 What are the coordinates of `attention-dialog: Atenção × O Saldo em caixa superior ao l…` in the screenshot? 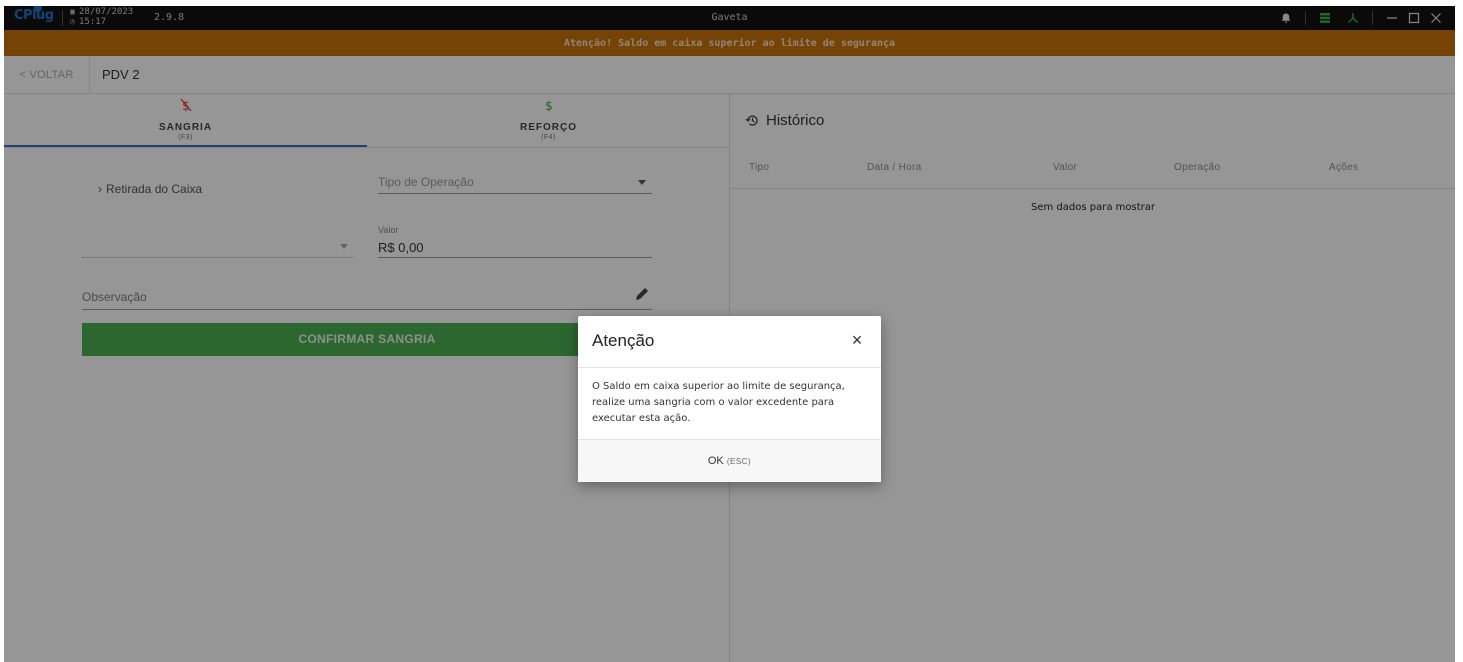 It's located at (729, 399).